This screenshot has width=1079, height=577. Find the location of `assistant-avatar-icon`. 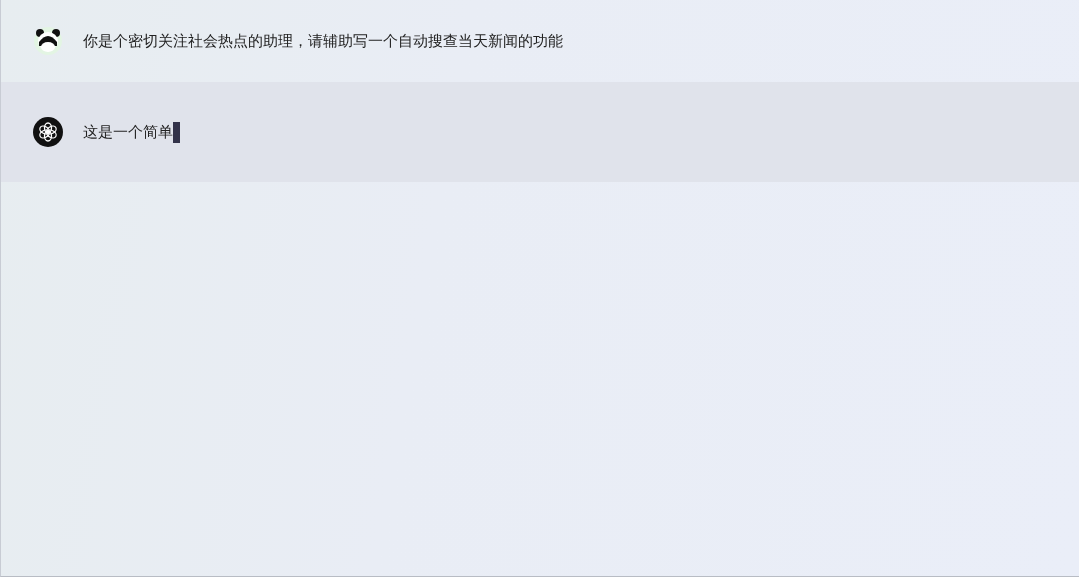

assistant-avatar-icon is located at coordinates (48, 132).